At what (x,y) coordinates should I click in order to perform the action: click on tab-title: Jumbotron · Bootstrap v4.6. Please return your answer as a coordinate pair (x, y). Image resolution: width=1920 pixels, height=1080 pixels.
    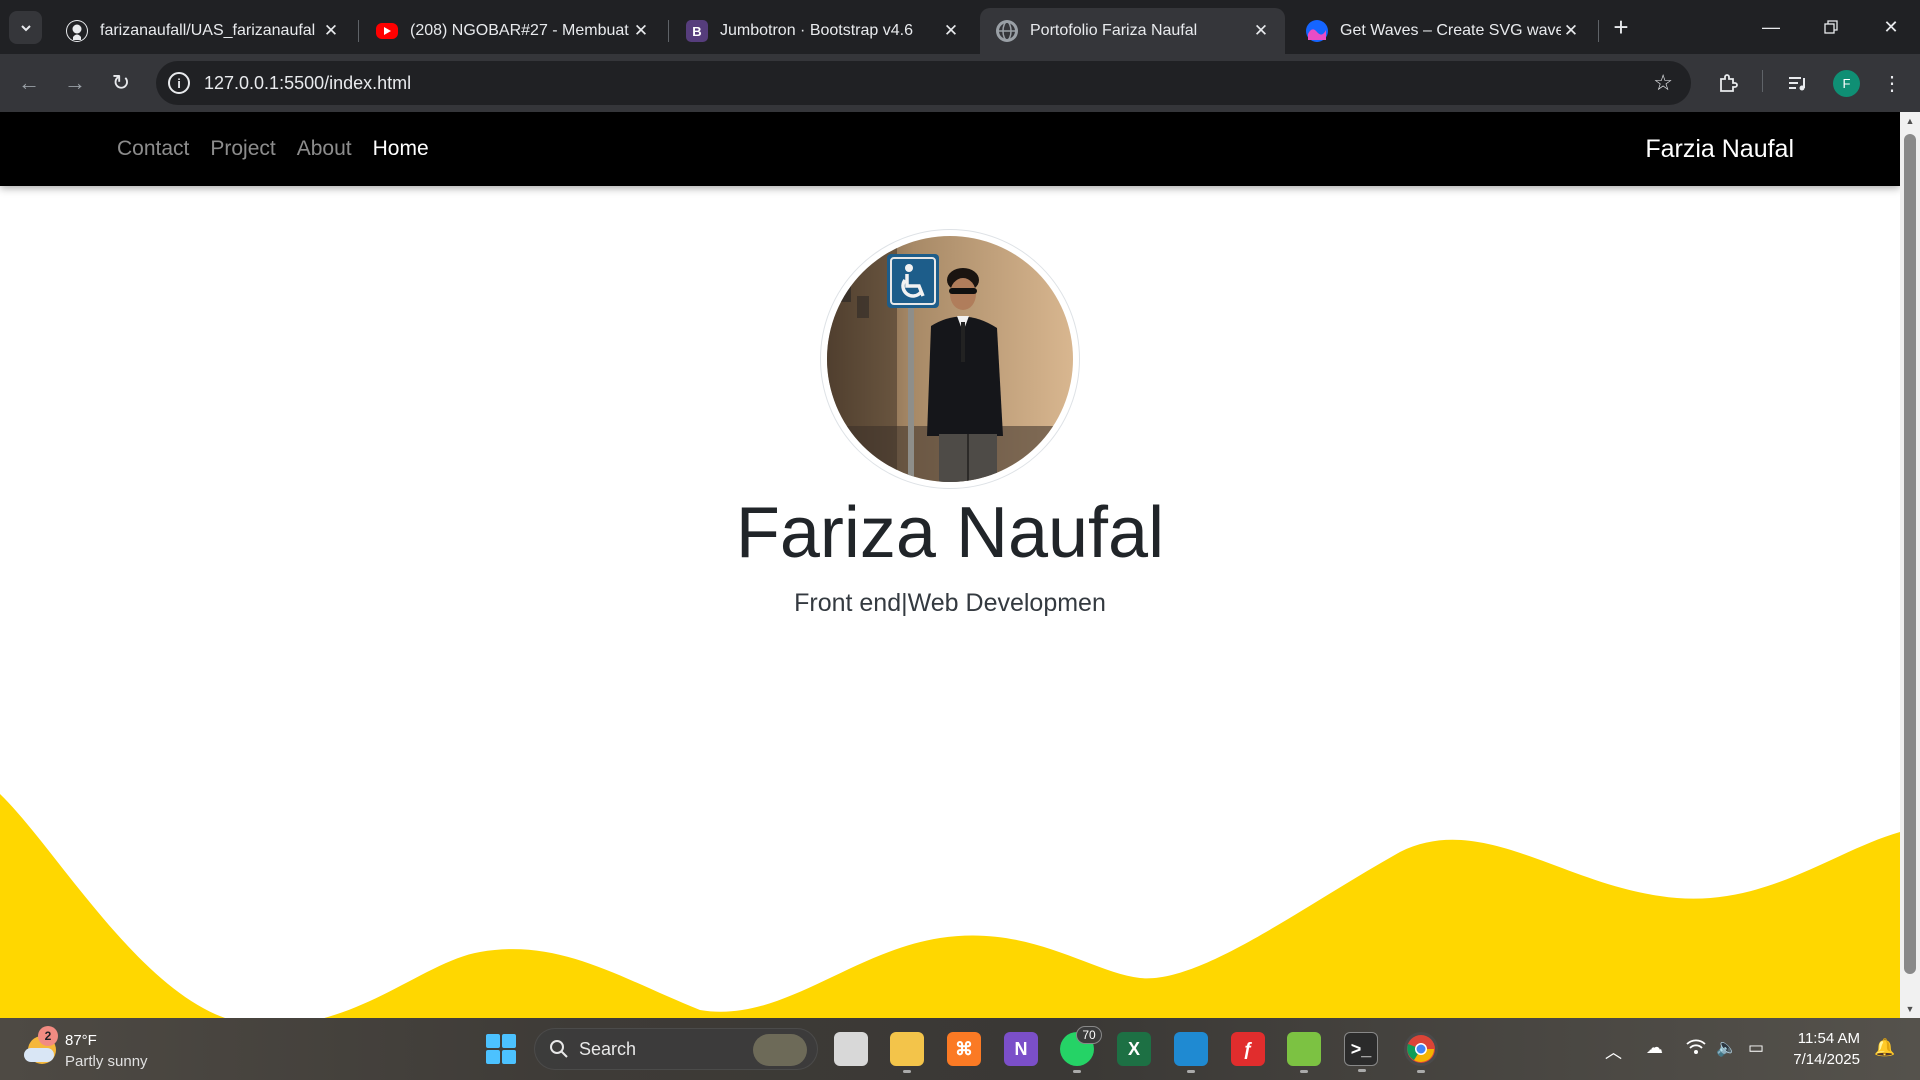
    Looking at the image, I should click on (816, 30).